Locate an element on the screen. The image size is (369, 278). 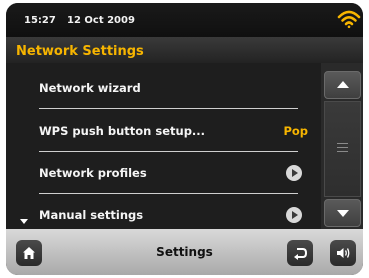
scroll-thumb-grip-icon is located at coordinates (342, 148).